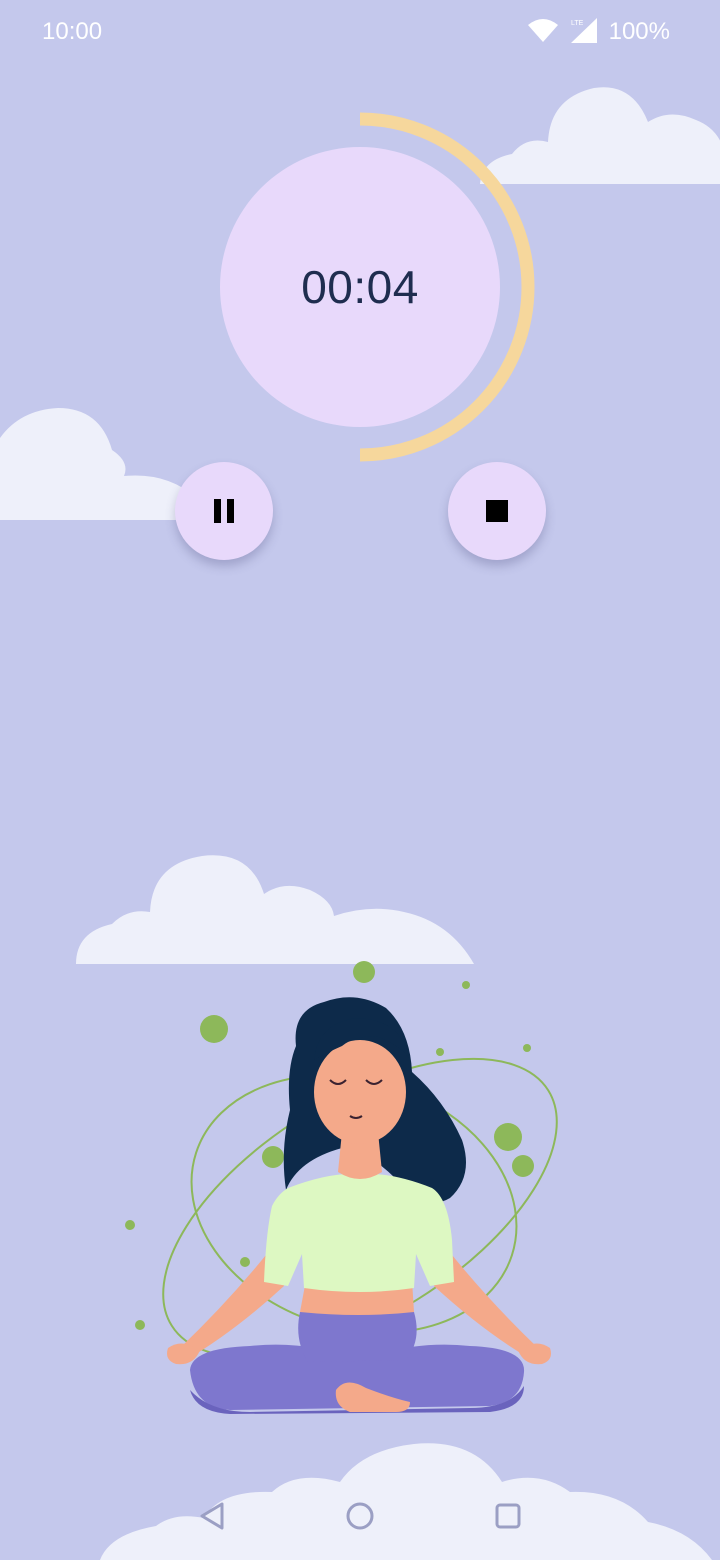 Image resolution: width=720 pixels, height=1560 pixels. What do you see at coordinates (639, 31) in the screenshot?
I see `battery-percentage: 100%` at bounding box center [639, 31].